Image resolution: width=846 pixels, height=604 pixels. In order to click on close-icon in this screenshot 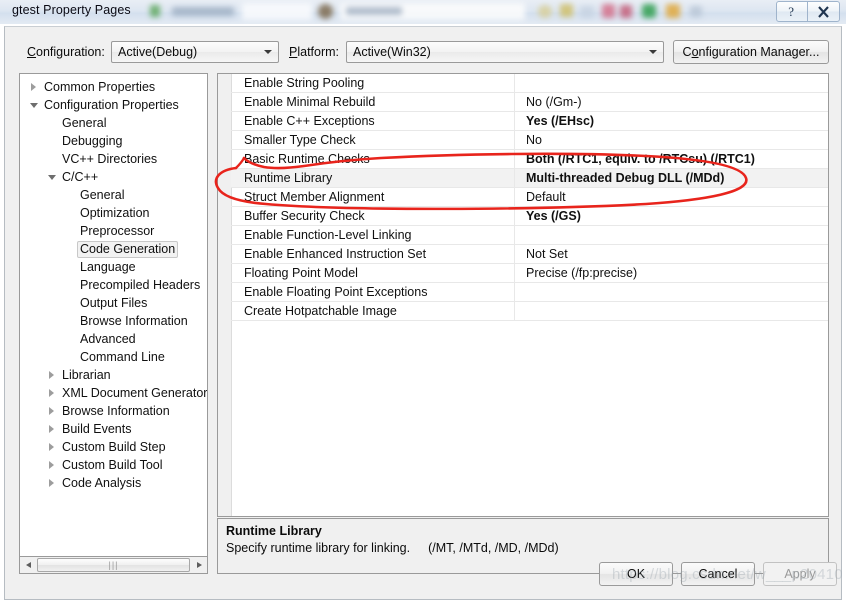, I will do `click(823, 11)`.